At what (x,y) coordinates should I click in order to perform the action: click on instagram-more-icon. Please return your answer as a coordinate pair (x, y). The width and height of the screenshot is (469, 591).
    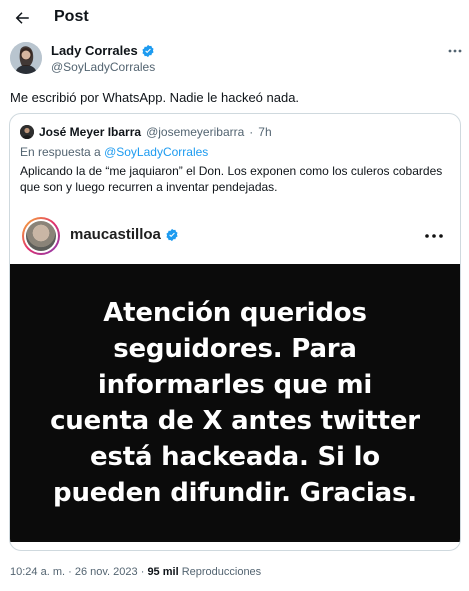
    Looking at the image, I should click on (434, 236).